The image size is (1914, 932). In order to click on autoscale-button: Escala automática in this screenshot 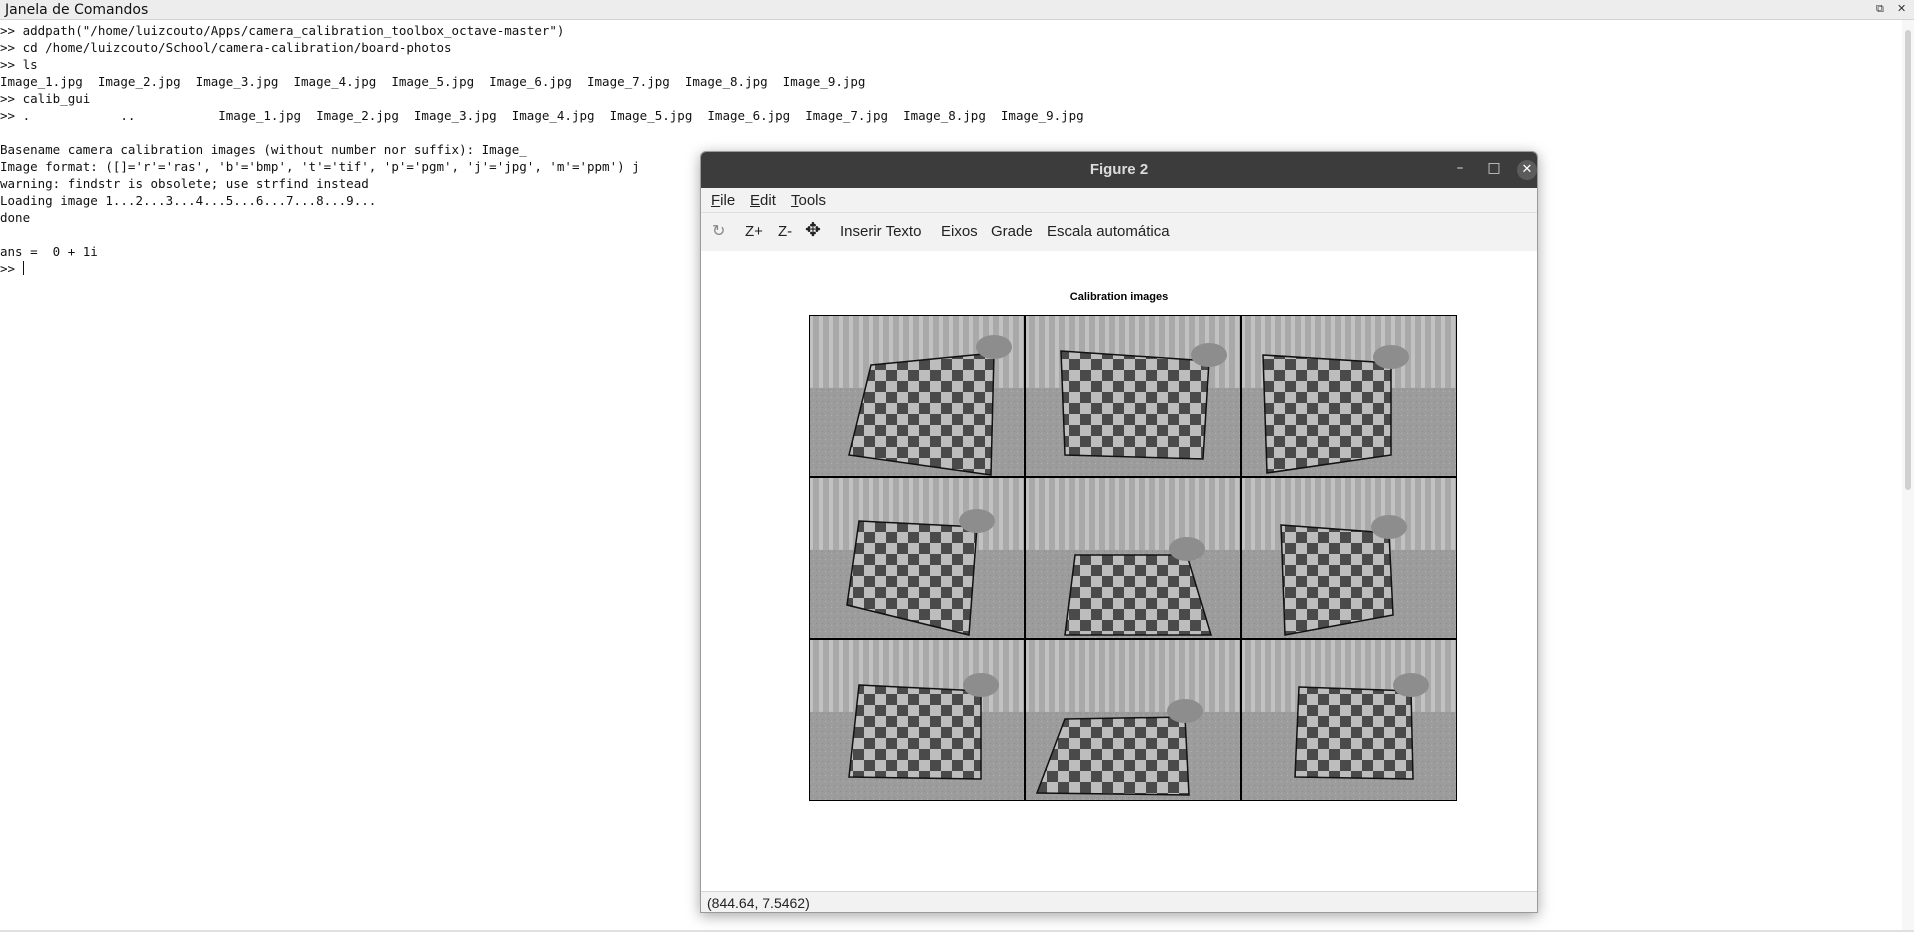, I will do `click(1108, 231)`.